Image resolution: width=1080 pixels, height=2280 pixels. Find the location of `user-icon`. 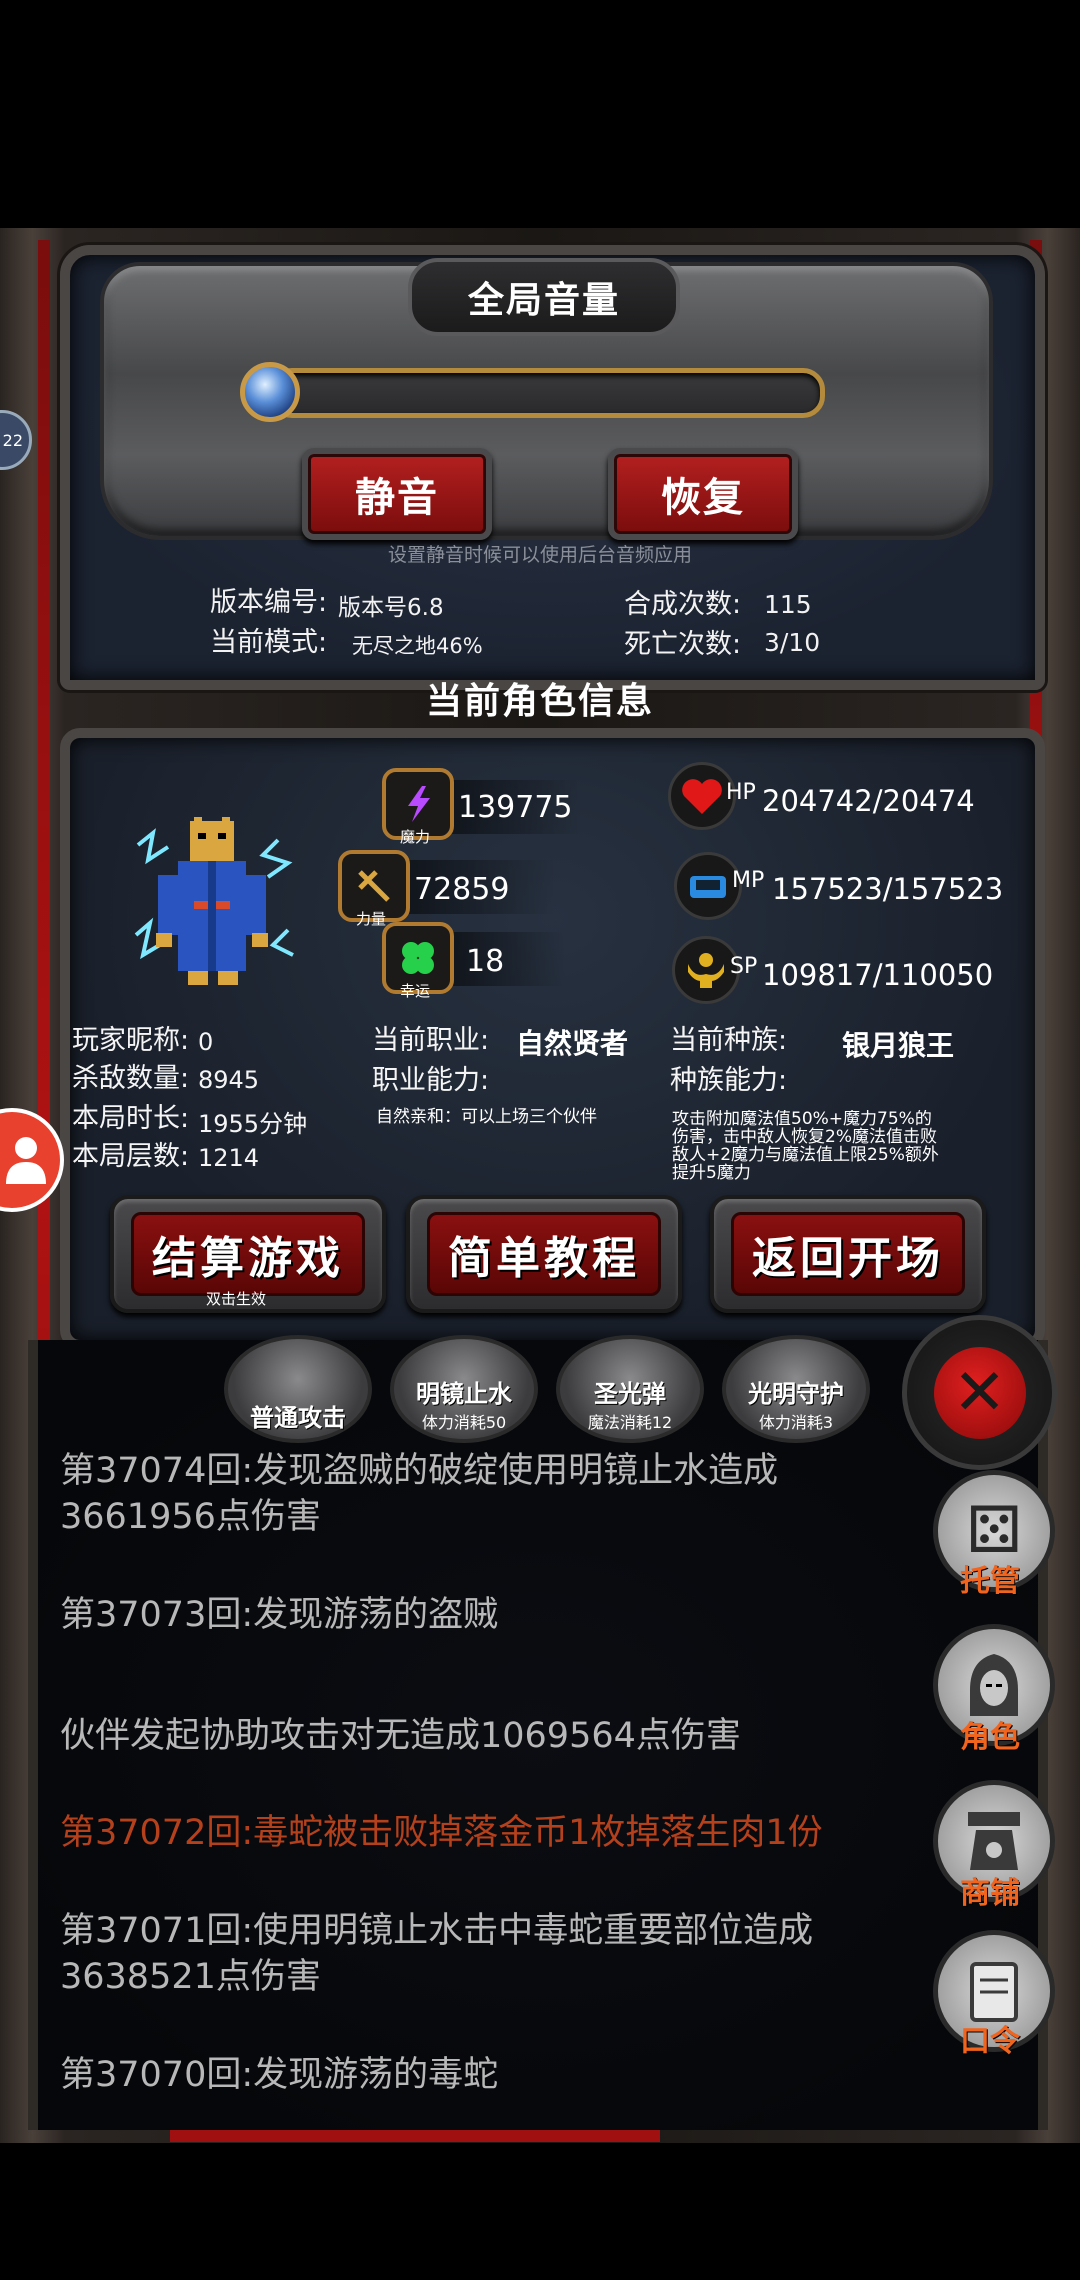

user-icon is located at coordinates (26, 1160).